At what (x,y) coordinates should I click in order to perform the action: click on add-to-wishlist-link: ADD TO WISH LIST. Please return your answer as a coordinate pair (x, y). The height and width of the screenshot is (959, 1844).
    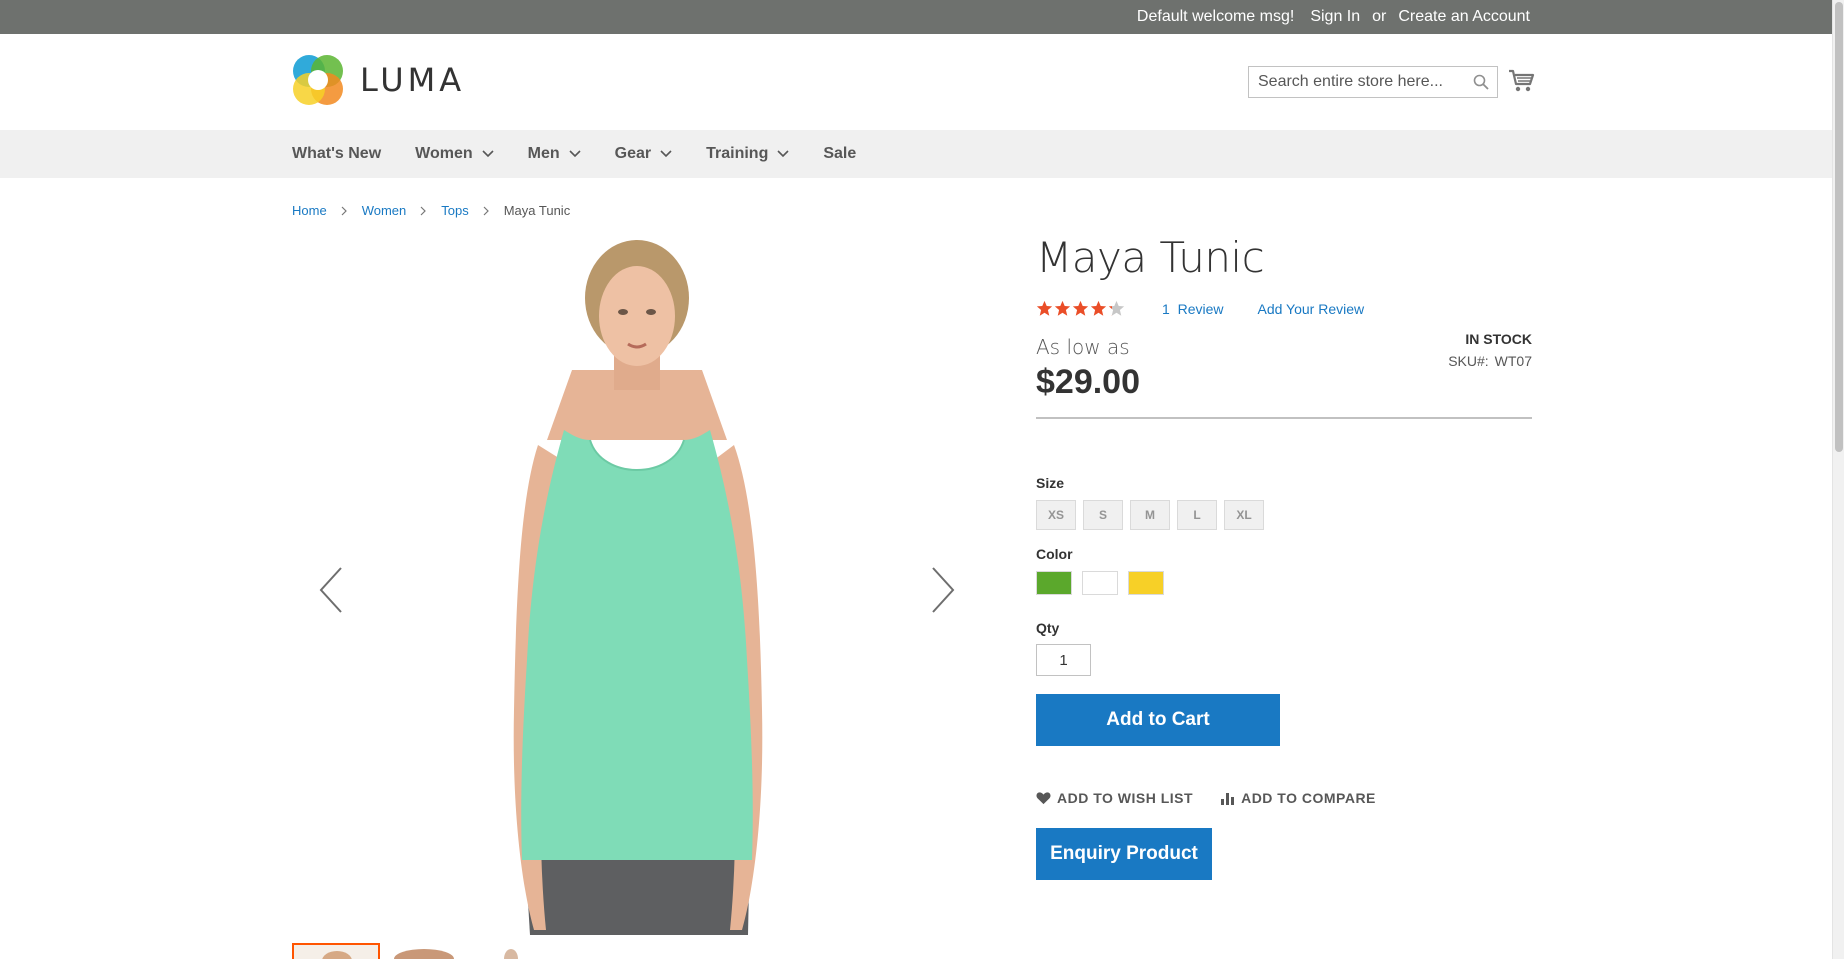
    Looking at the image, I should click on (1114, 798).